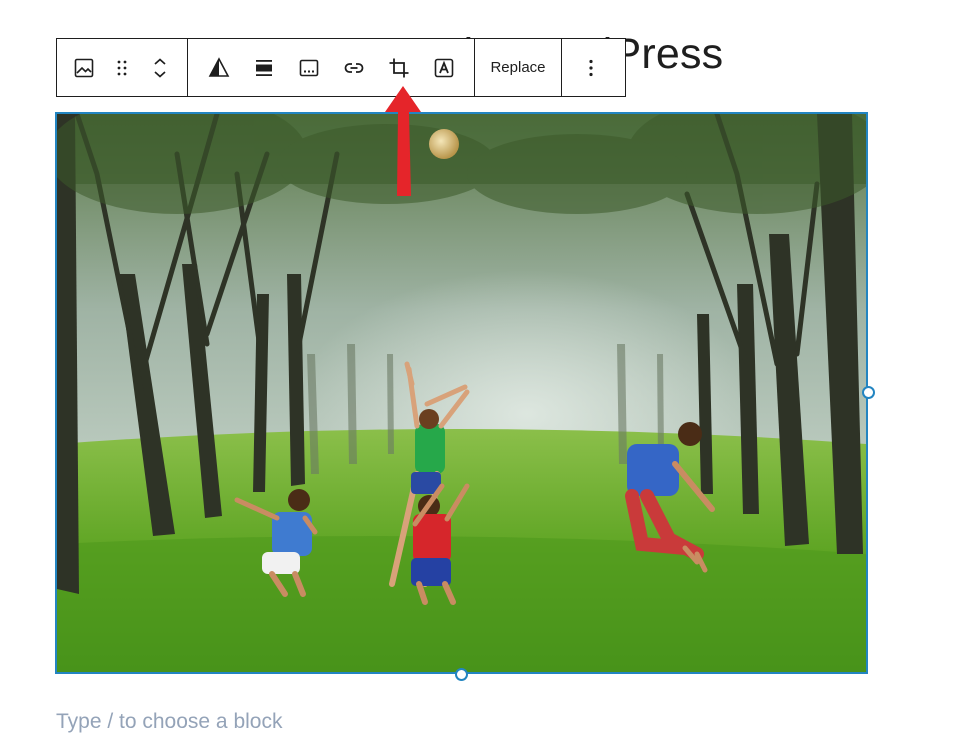  I want to click on duotone-button, so click(218, 67).